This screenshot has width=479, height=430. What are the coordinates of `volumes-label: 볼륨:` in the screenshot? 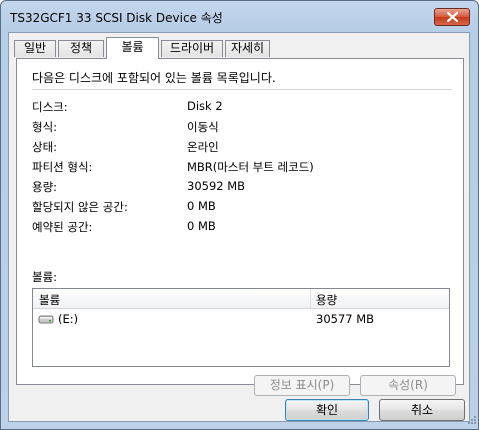 It's located at (45, 277).